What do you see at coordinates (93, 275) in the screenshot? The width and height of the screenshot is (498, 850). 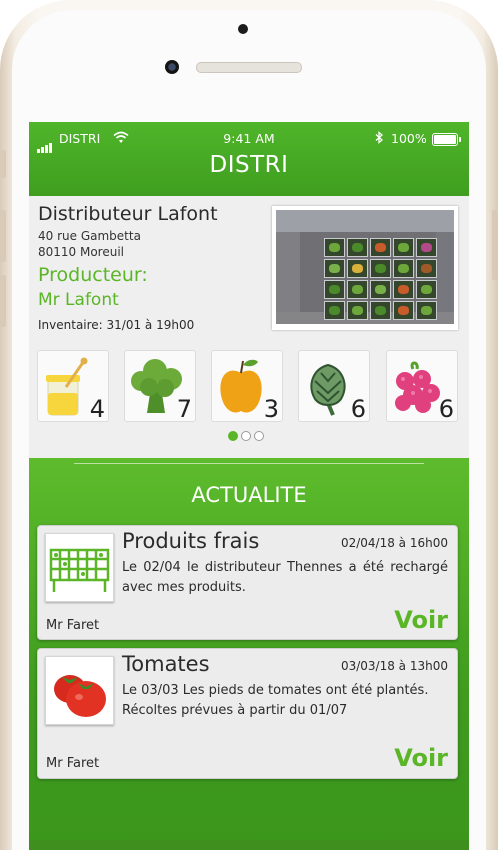 I see `producer-label: Producteur:` at bounding box center [93, 275].